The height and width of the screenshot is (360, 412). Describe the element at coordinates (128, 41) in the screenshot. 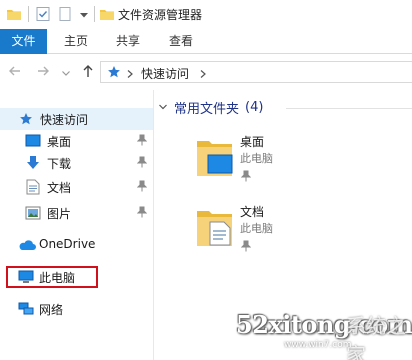

I see `tab-share: 共享` at that location.